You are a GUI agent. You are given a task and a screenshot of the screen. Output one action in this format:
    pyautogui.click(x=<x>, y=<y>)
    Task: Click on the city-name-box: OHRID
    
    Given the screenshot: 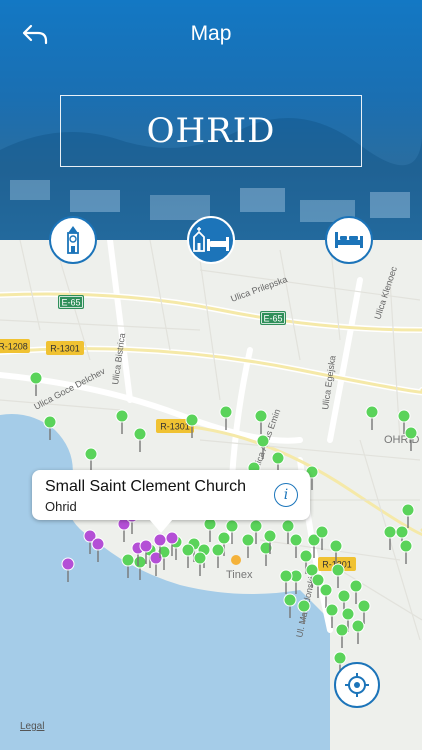 What is the action you would take?
    pyautogui.click(x=211, y=131)
    